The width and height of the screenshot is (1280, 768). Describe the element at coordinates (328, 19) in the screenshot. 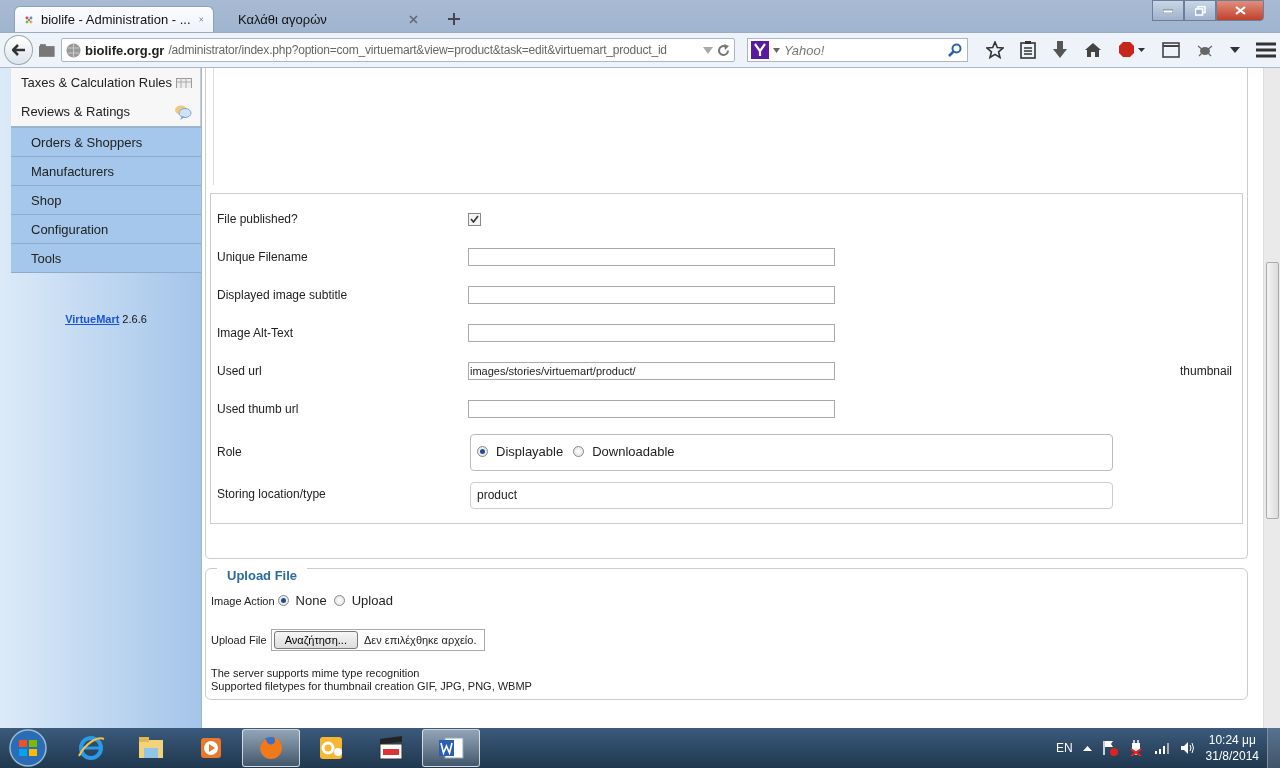

I see `browser-tab: Καλάθι αγορών` at that location.